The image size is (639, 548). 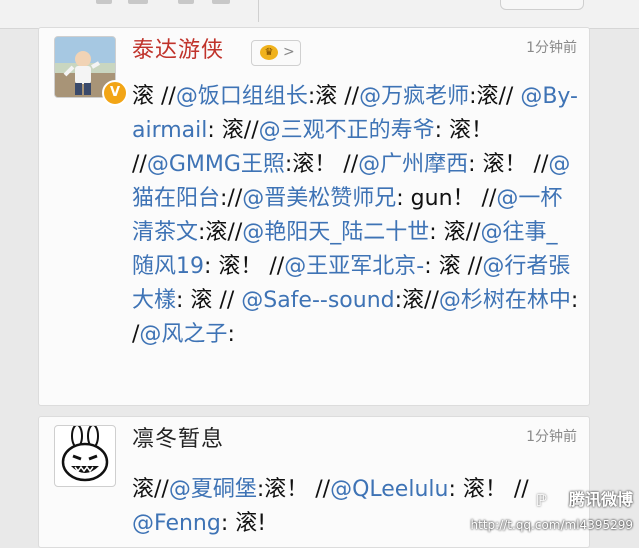 I want to click on mention-link: @广州摩西, so click(x=413, y=164).